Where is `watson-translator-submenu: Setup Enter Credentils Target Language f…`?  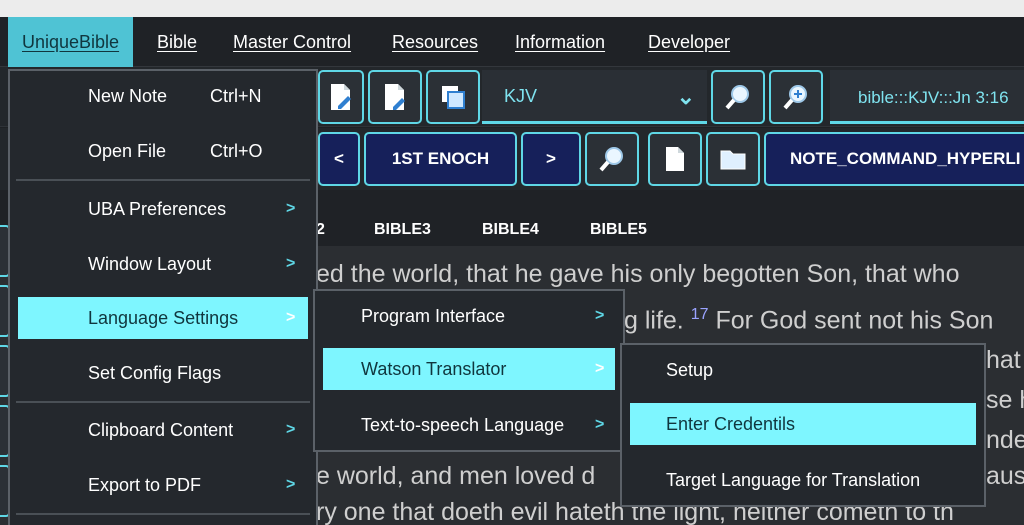
watson-translator-submenu: Setup Enter Credentils Target Language f… is located at coordinates (803, 425).